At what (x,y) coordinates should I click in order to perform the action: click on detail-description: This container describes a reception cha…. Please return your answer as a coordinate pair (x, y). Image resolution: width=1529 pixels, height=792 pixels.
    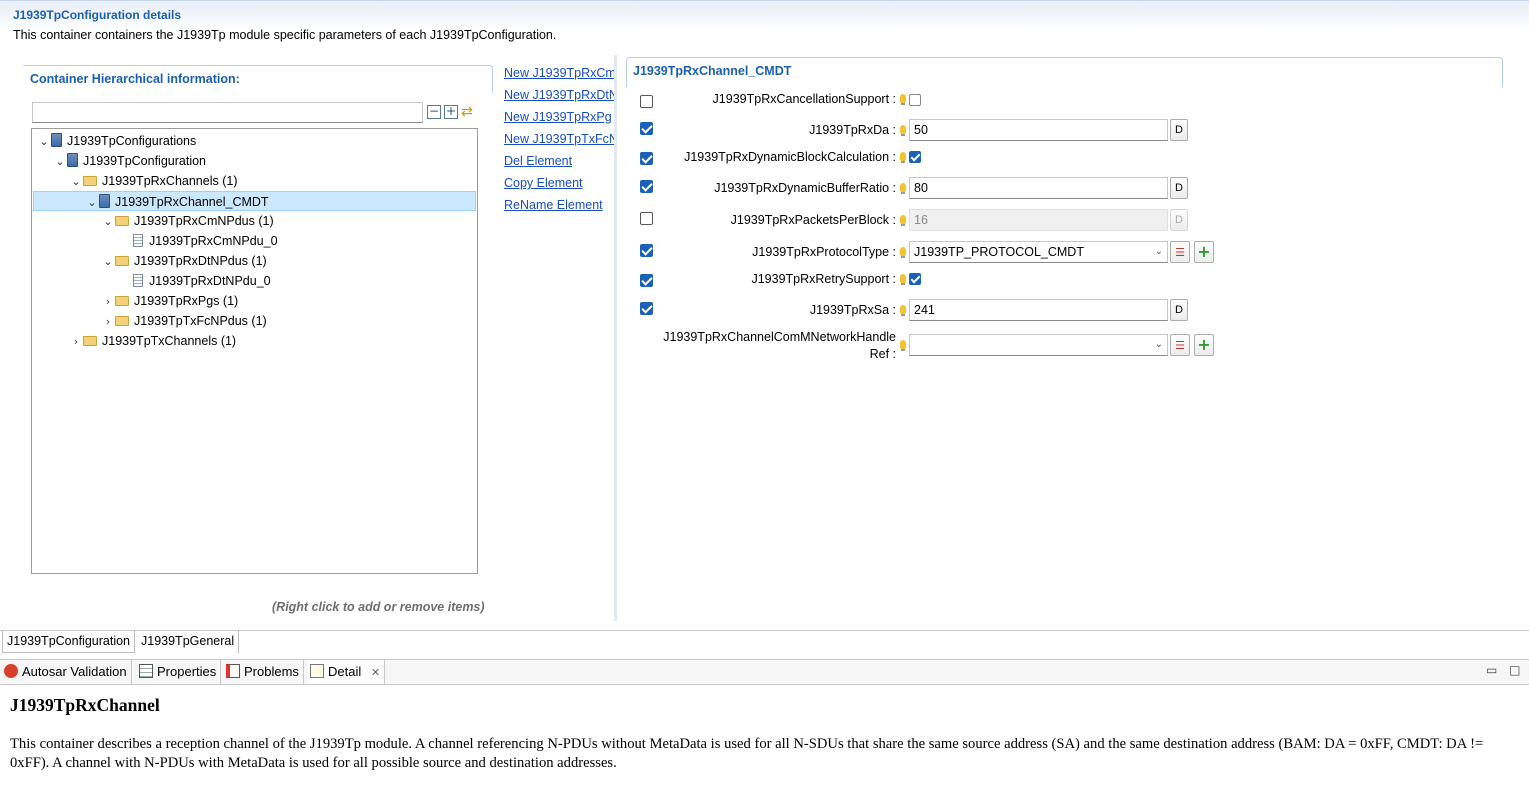
    Looking at the image, I should click on (747, 753).